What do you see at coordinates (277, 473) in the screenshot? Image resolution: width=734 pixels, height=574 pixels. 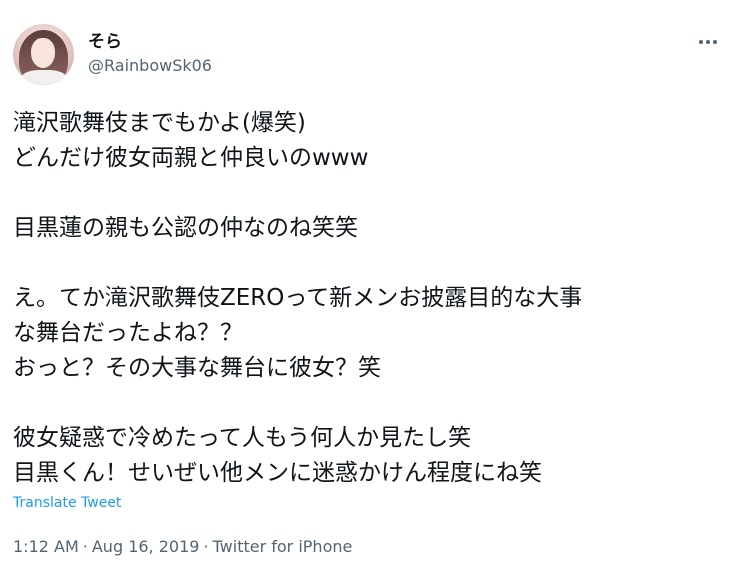 I see `tweet-line: 目黒くん！せいぜい他メンに迷惑かけん程度にね笑` at bounding box center [277, 473].